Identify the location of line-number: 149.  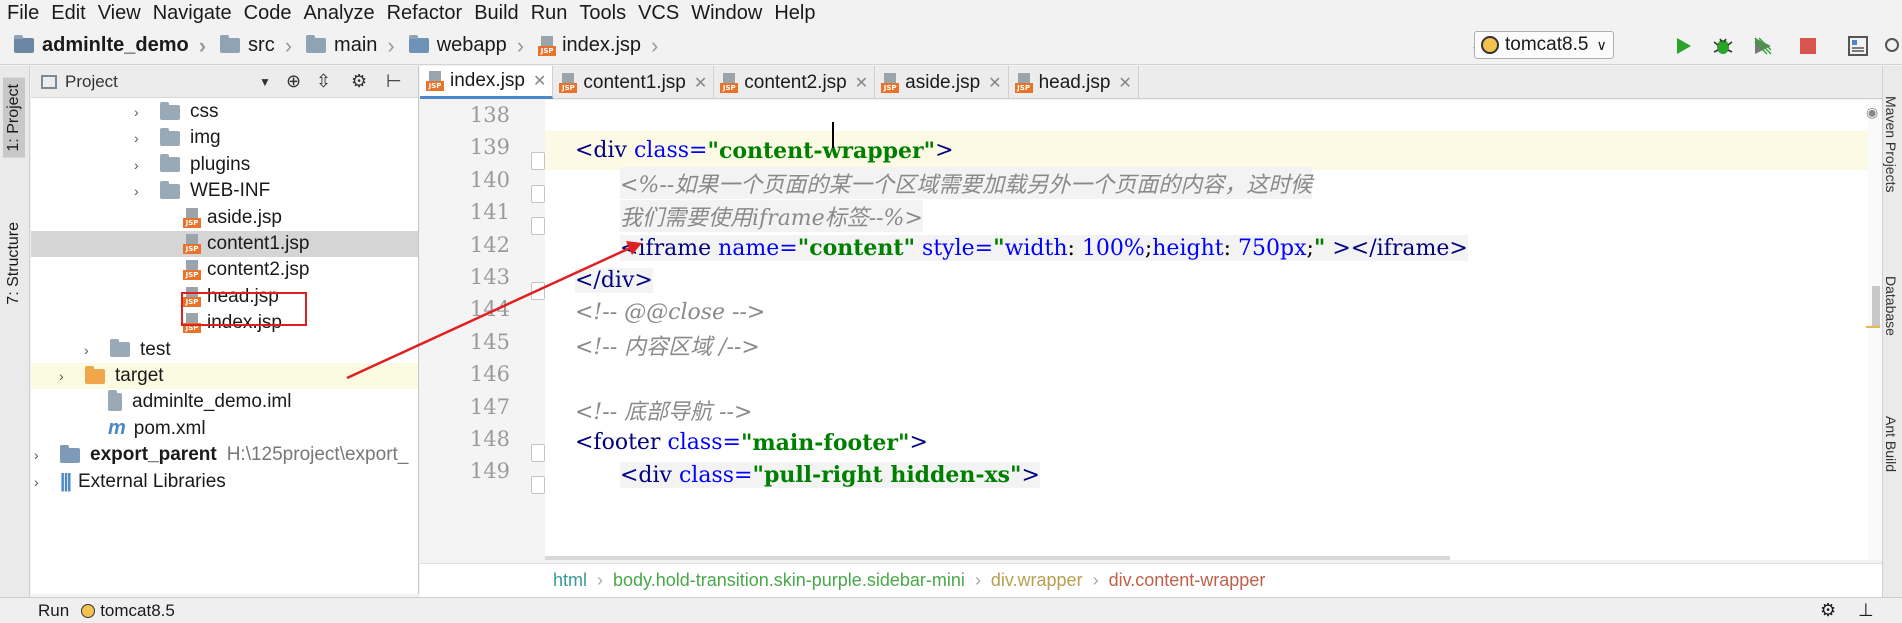
(489, 471).